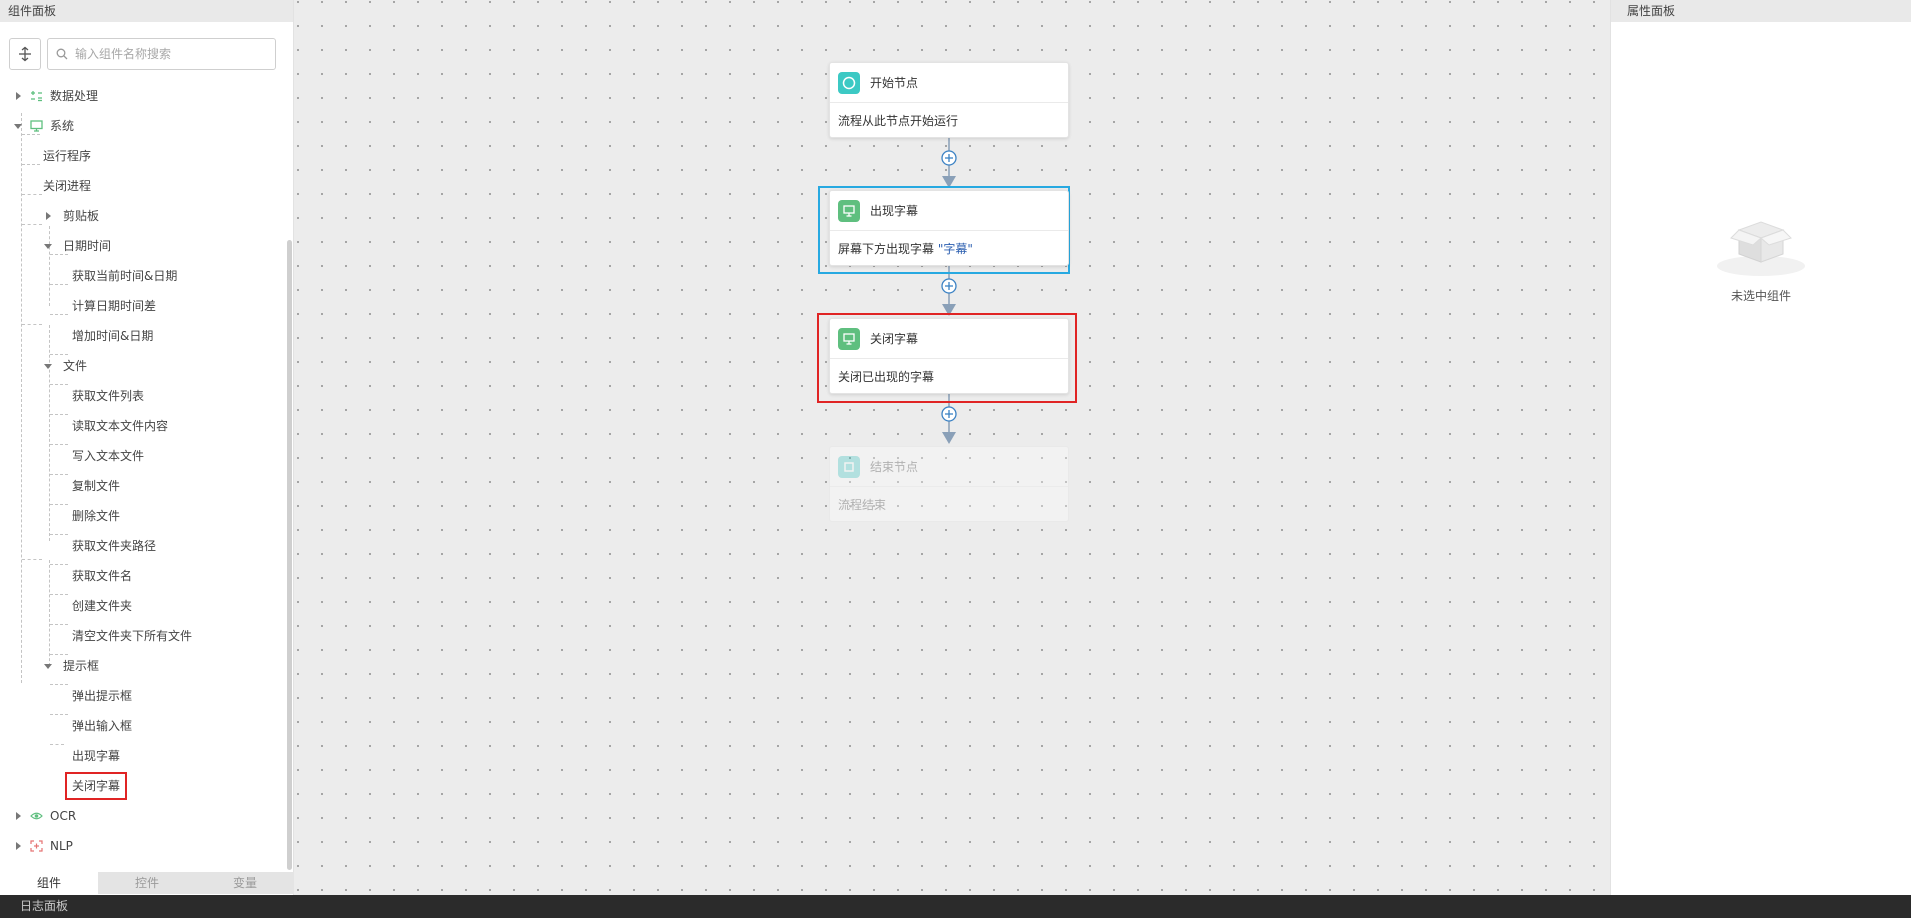  I want to click on node-title: 关闭字幕, so click(894, 339).